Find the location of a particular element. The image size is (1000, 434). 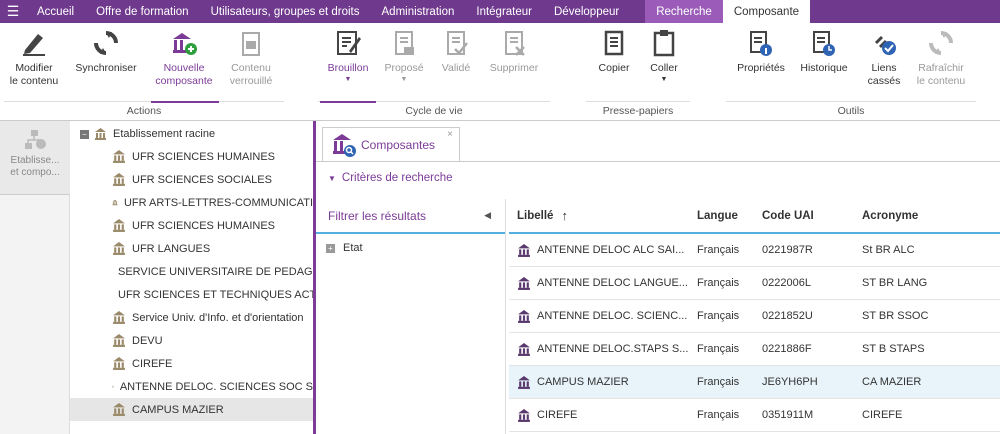

liens-casses-button: Liens cassés is located at coordinates (884, 57).